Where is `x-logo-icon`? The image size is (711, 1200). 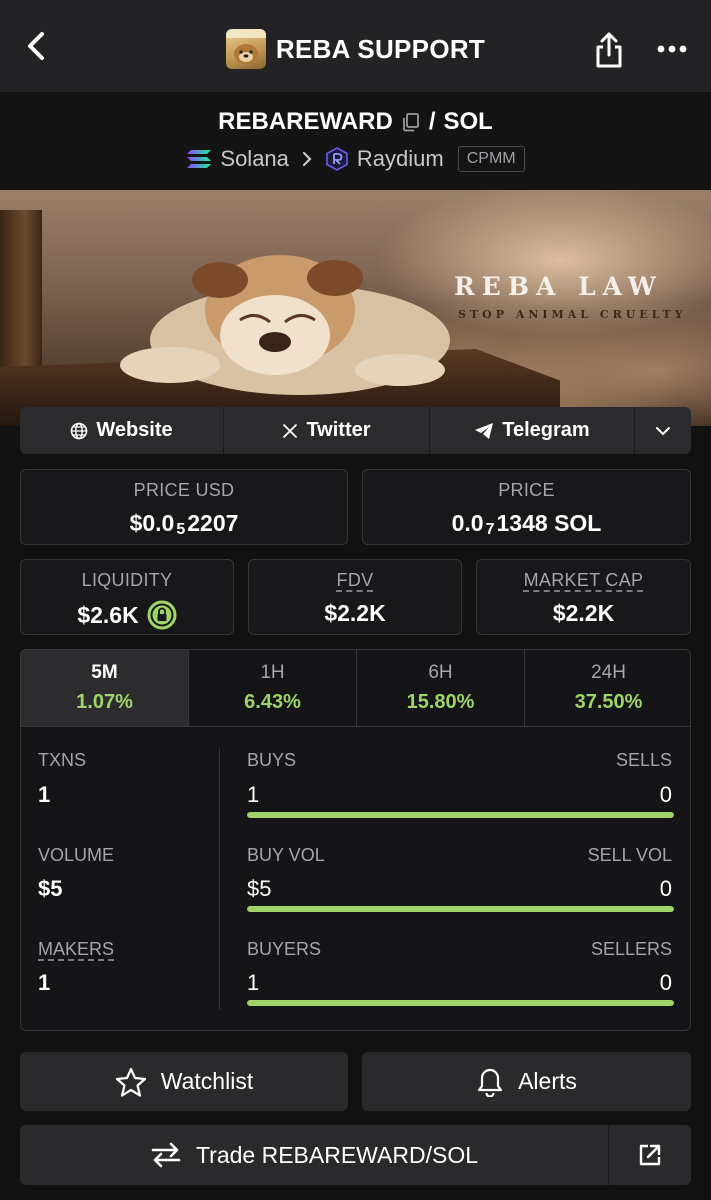
x-logo-icon is located at coordinates (290, 430).